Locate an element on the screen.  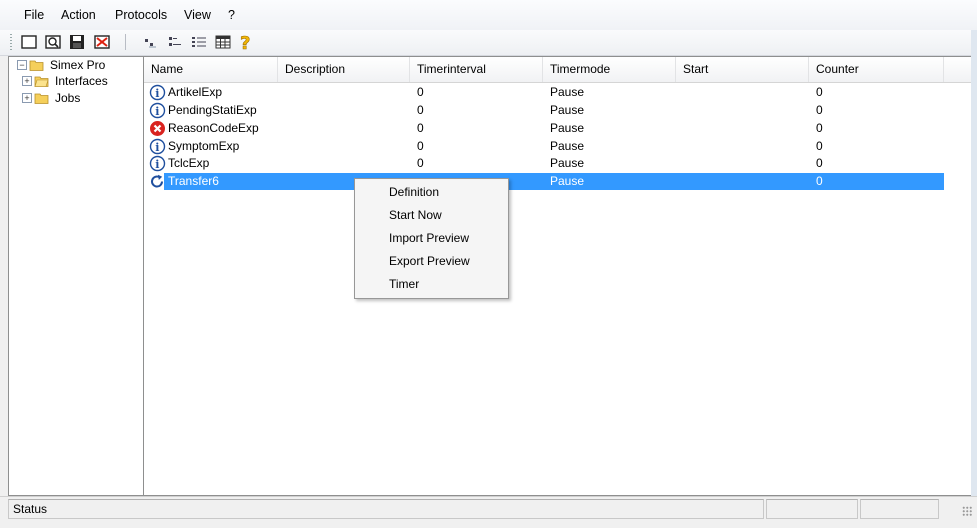
tree-node-label: Simex Pro is located at coordinates (78, 65).